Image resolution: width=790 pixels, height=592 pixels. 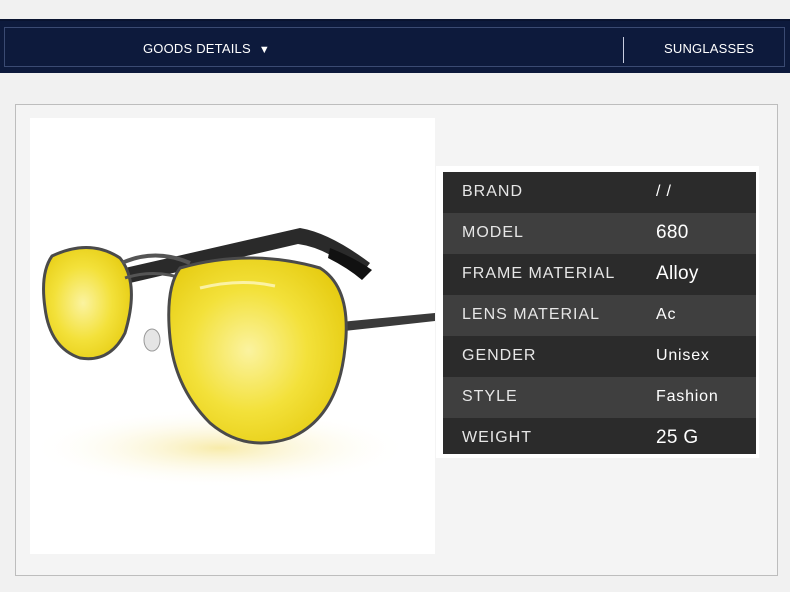 What do you see at coordinates (599, 436) in the screenshot?
I see `spec-row-weight: WEIGHT 25 G` at bounding box center [599, 436].